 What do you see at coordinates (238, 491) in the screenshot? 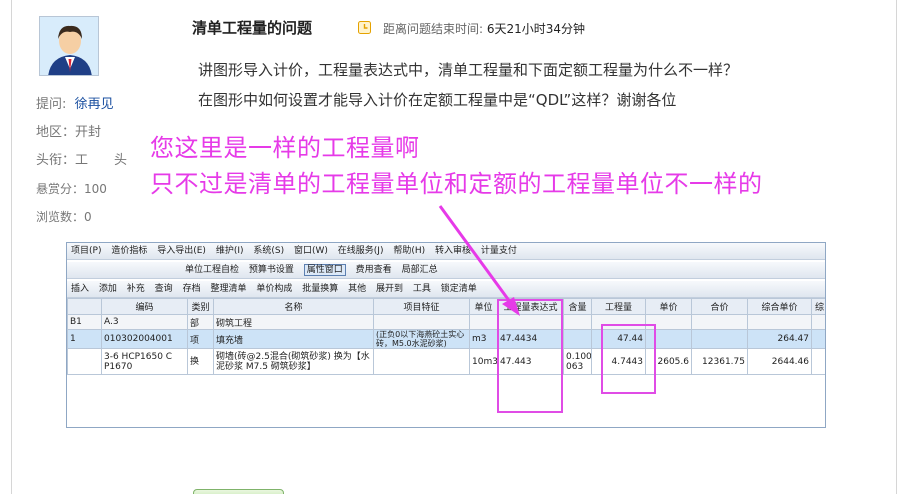
I see `bottom-green-button` at bounding box center [238, 491].